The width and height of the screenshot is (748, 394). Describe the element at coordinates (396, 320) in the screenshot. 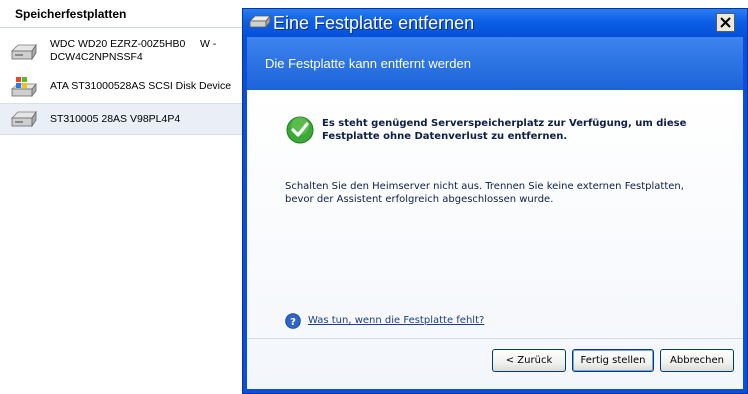

I see `help-link: Was tun, wenn die Festplatte fehlt?` at that location.